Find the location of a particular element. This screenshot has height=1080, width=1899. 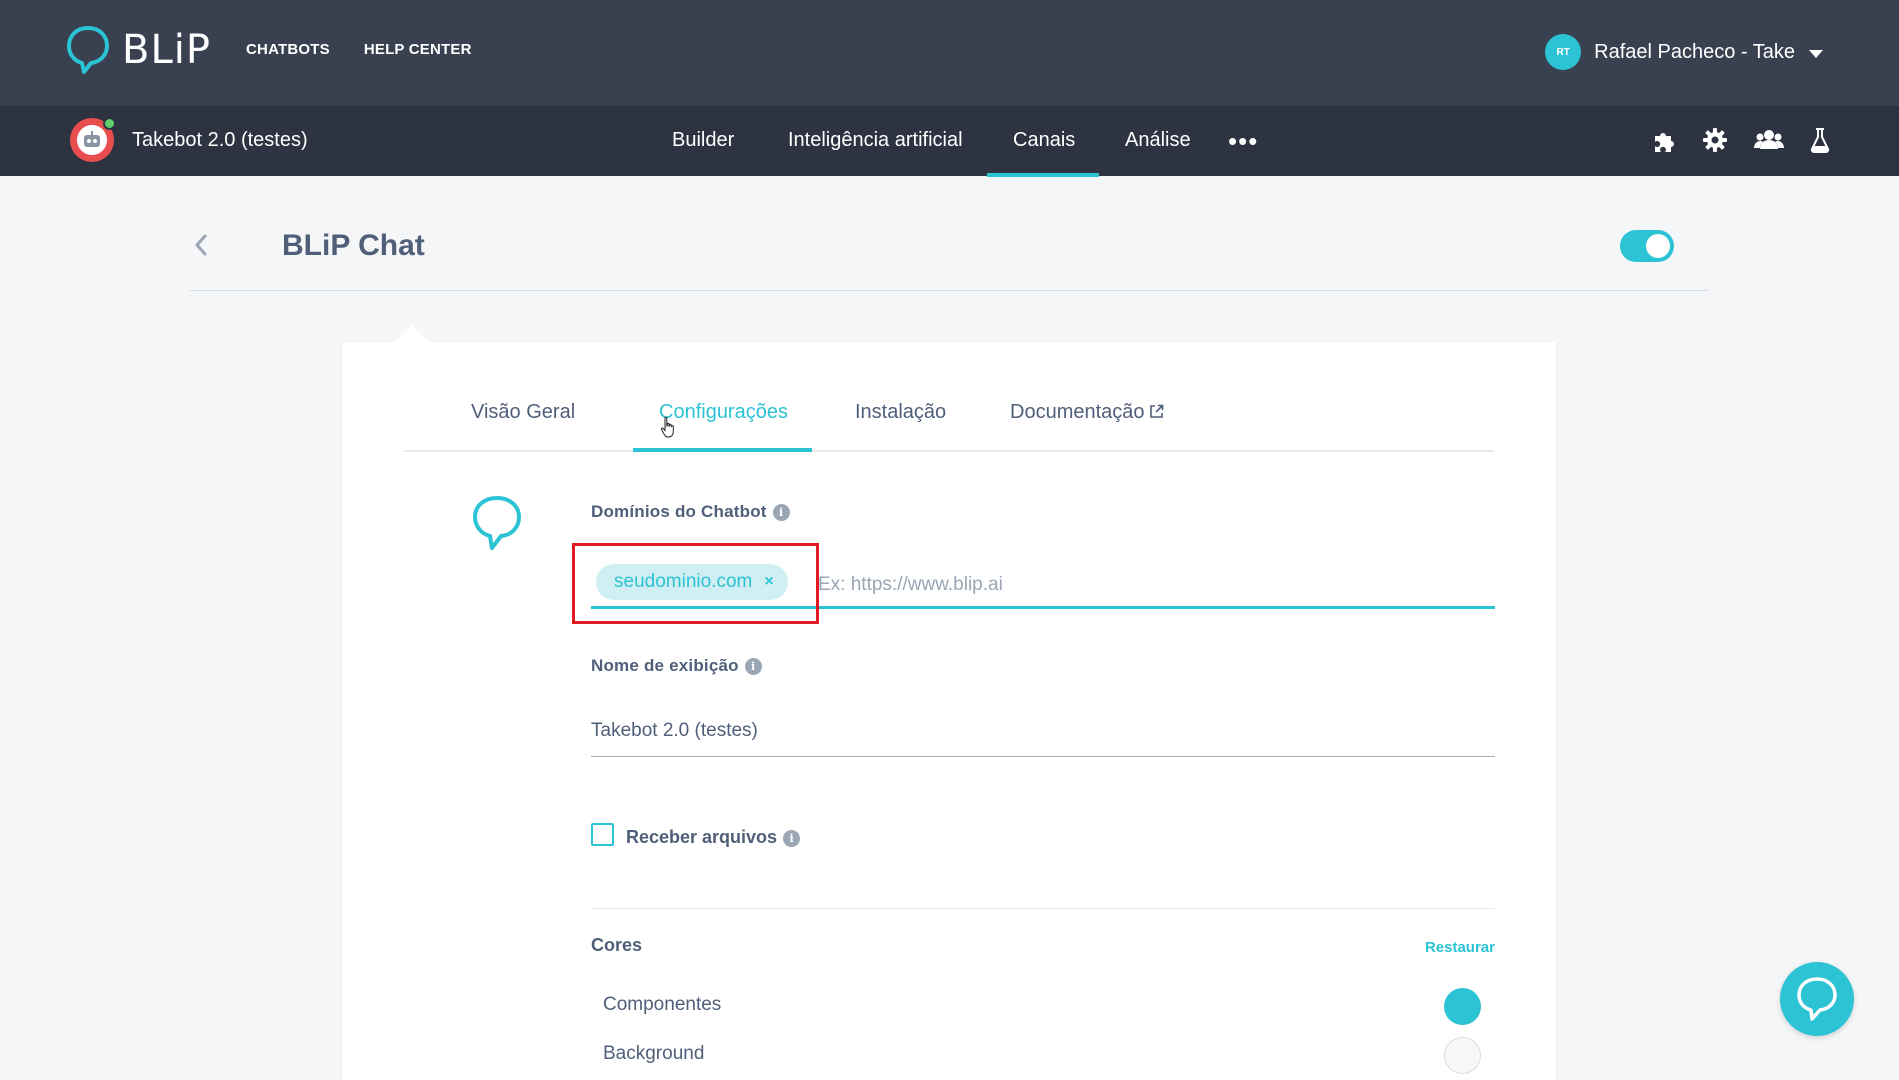

color-label-componentes: Componentes is located at coordinates (662, 1004).